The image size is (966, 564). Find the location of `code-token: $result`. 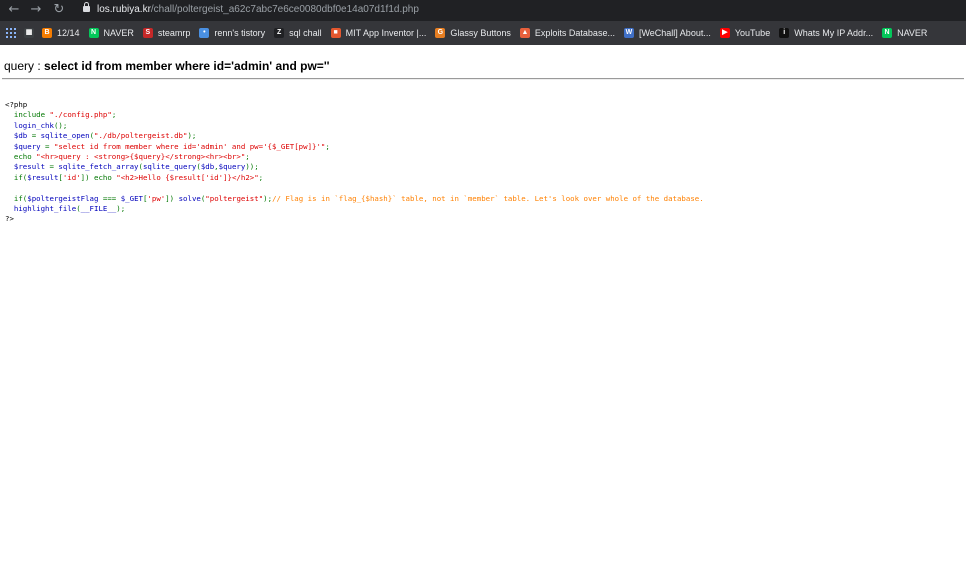

code-token: $result is located at coordinates (27, 167).